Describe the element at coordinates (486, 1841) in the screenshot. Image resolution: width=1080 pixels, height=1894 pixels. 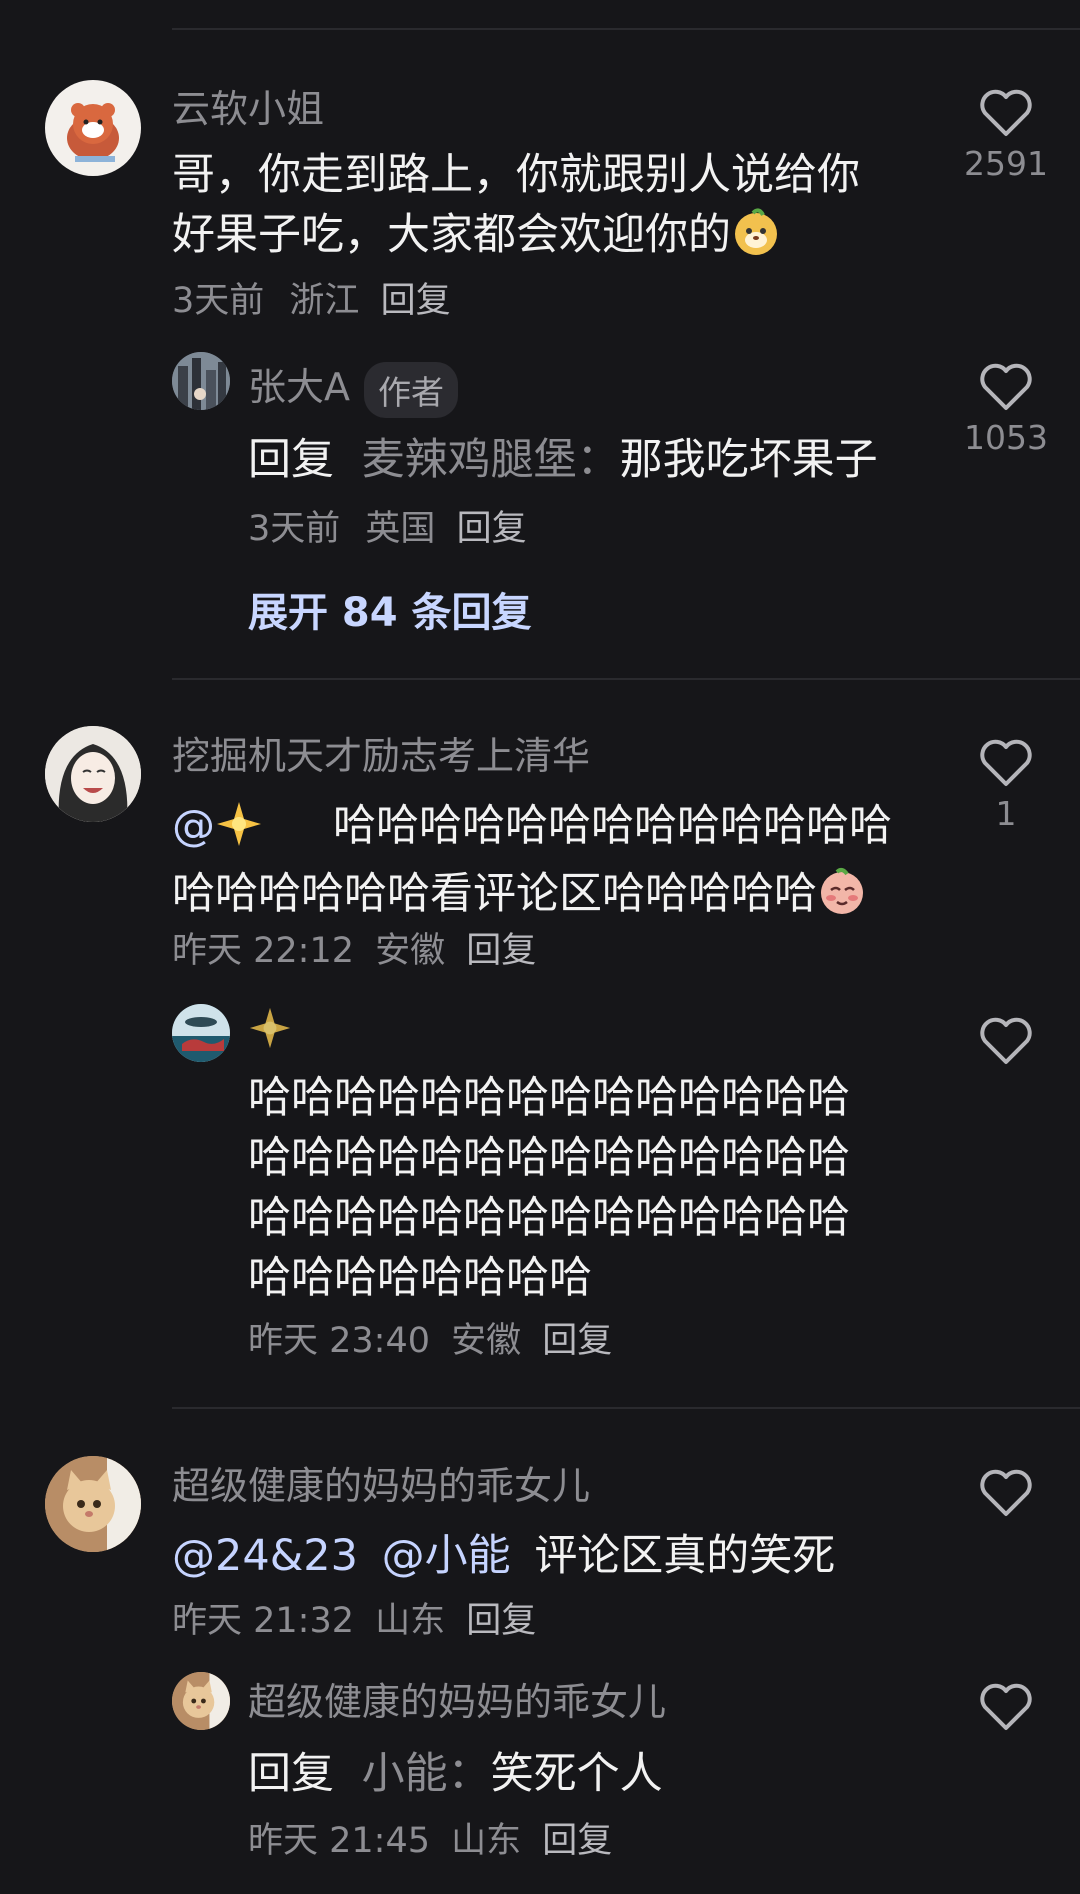
I see `reply-location: 山东` at that location.